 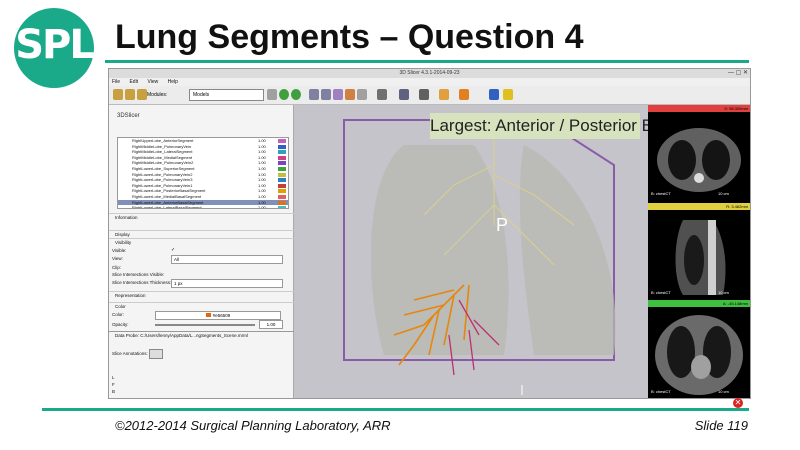 What do you see at coordinates (163, 168) in the screenshot?
I see `model-name: RightLowerLobe_SuperiorSegment` at bounding box center [163, 168].